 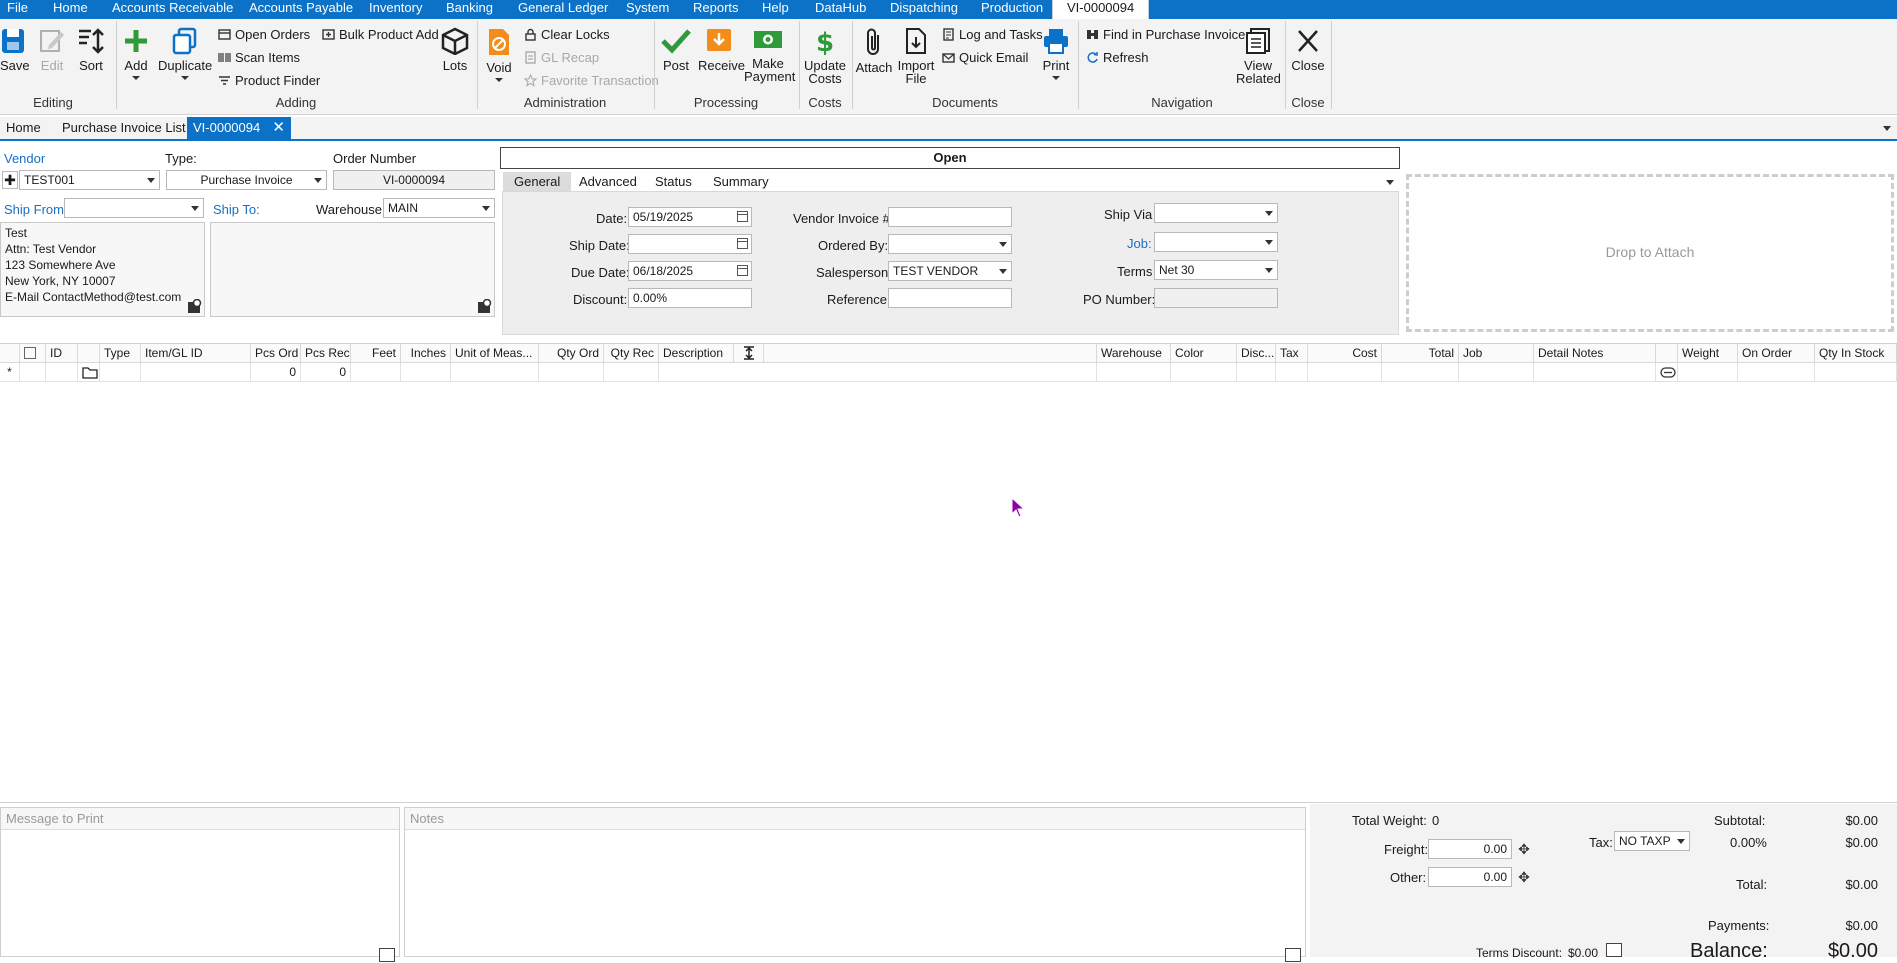 I want to click on clear-locks-button: Clear Locks, so click(x=567, y=35).